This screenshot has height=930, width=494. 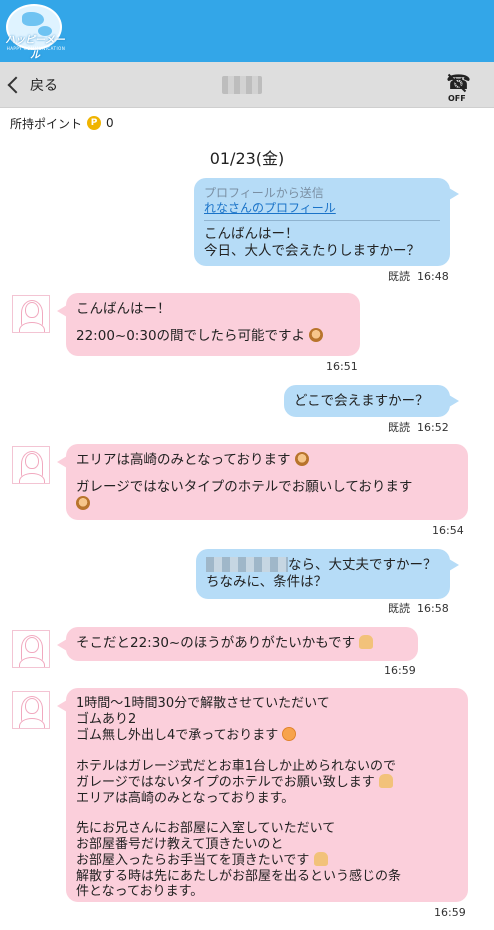 I want to click on points-value: 0, so click(x=110, y=123).